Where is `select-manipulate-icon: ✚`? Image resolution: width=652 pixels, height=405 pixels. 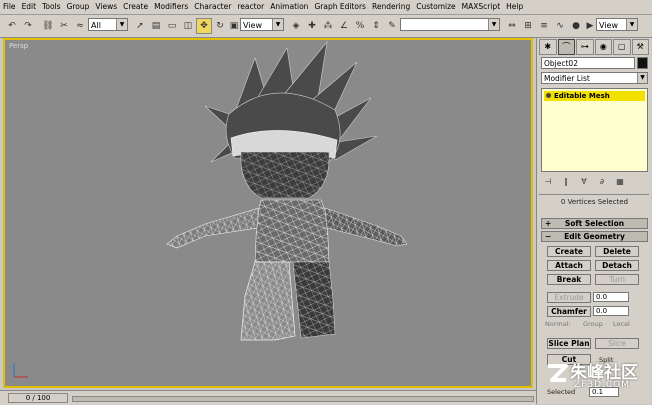
select-manipulate-icon: ✚ is located at coordinates (312, 26).